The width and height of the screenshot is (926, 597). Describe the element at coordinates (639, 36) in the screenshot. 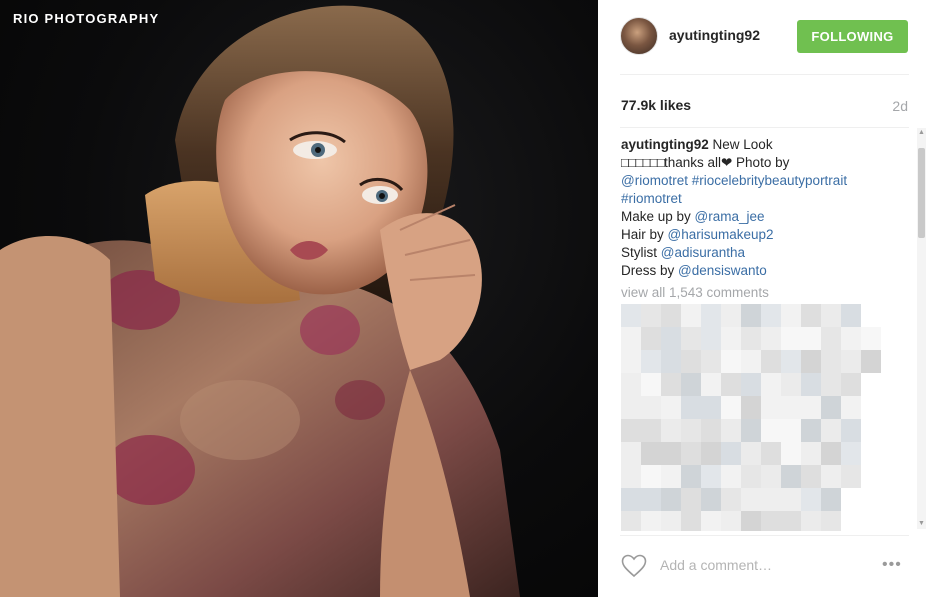

I see `avatar` at that location.